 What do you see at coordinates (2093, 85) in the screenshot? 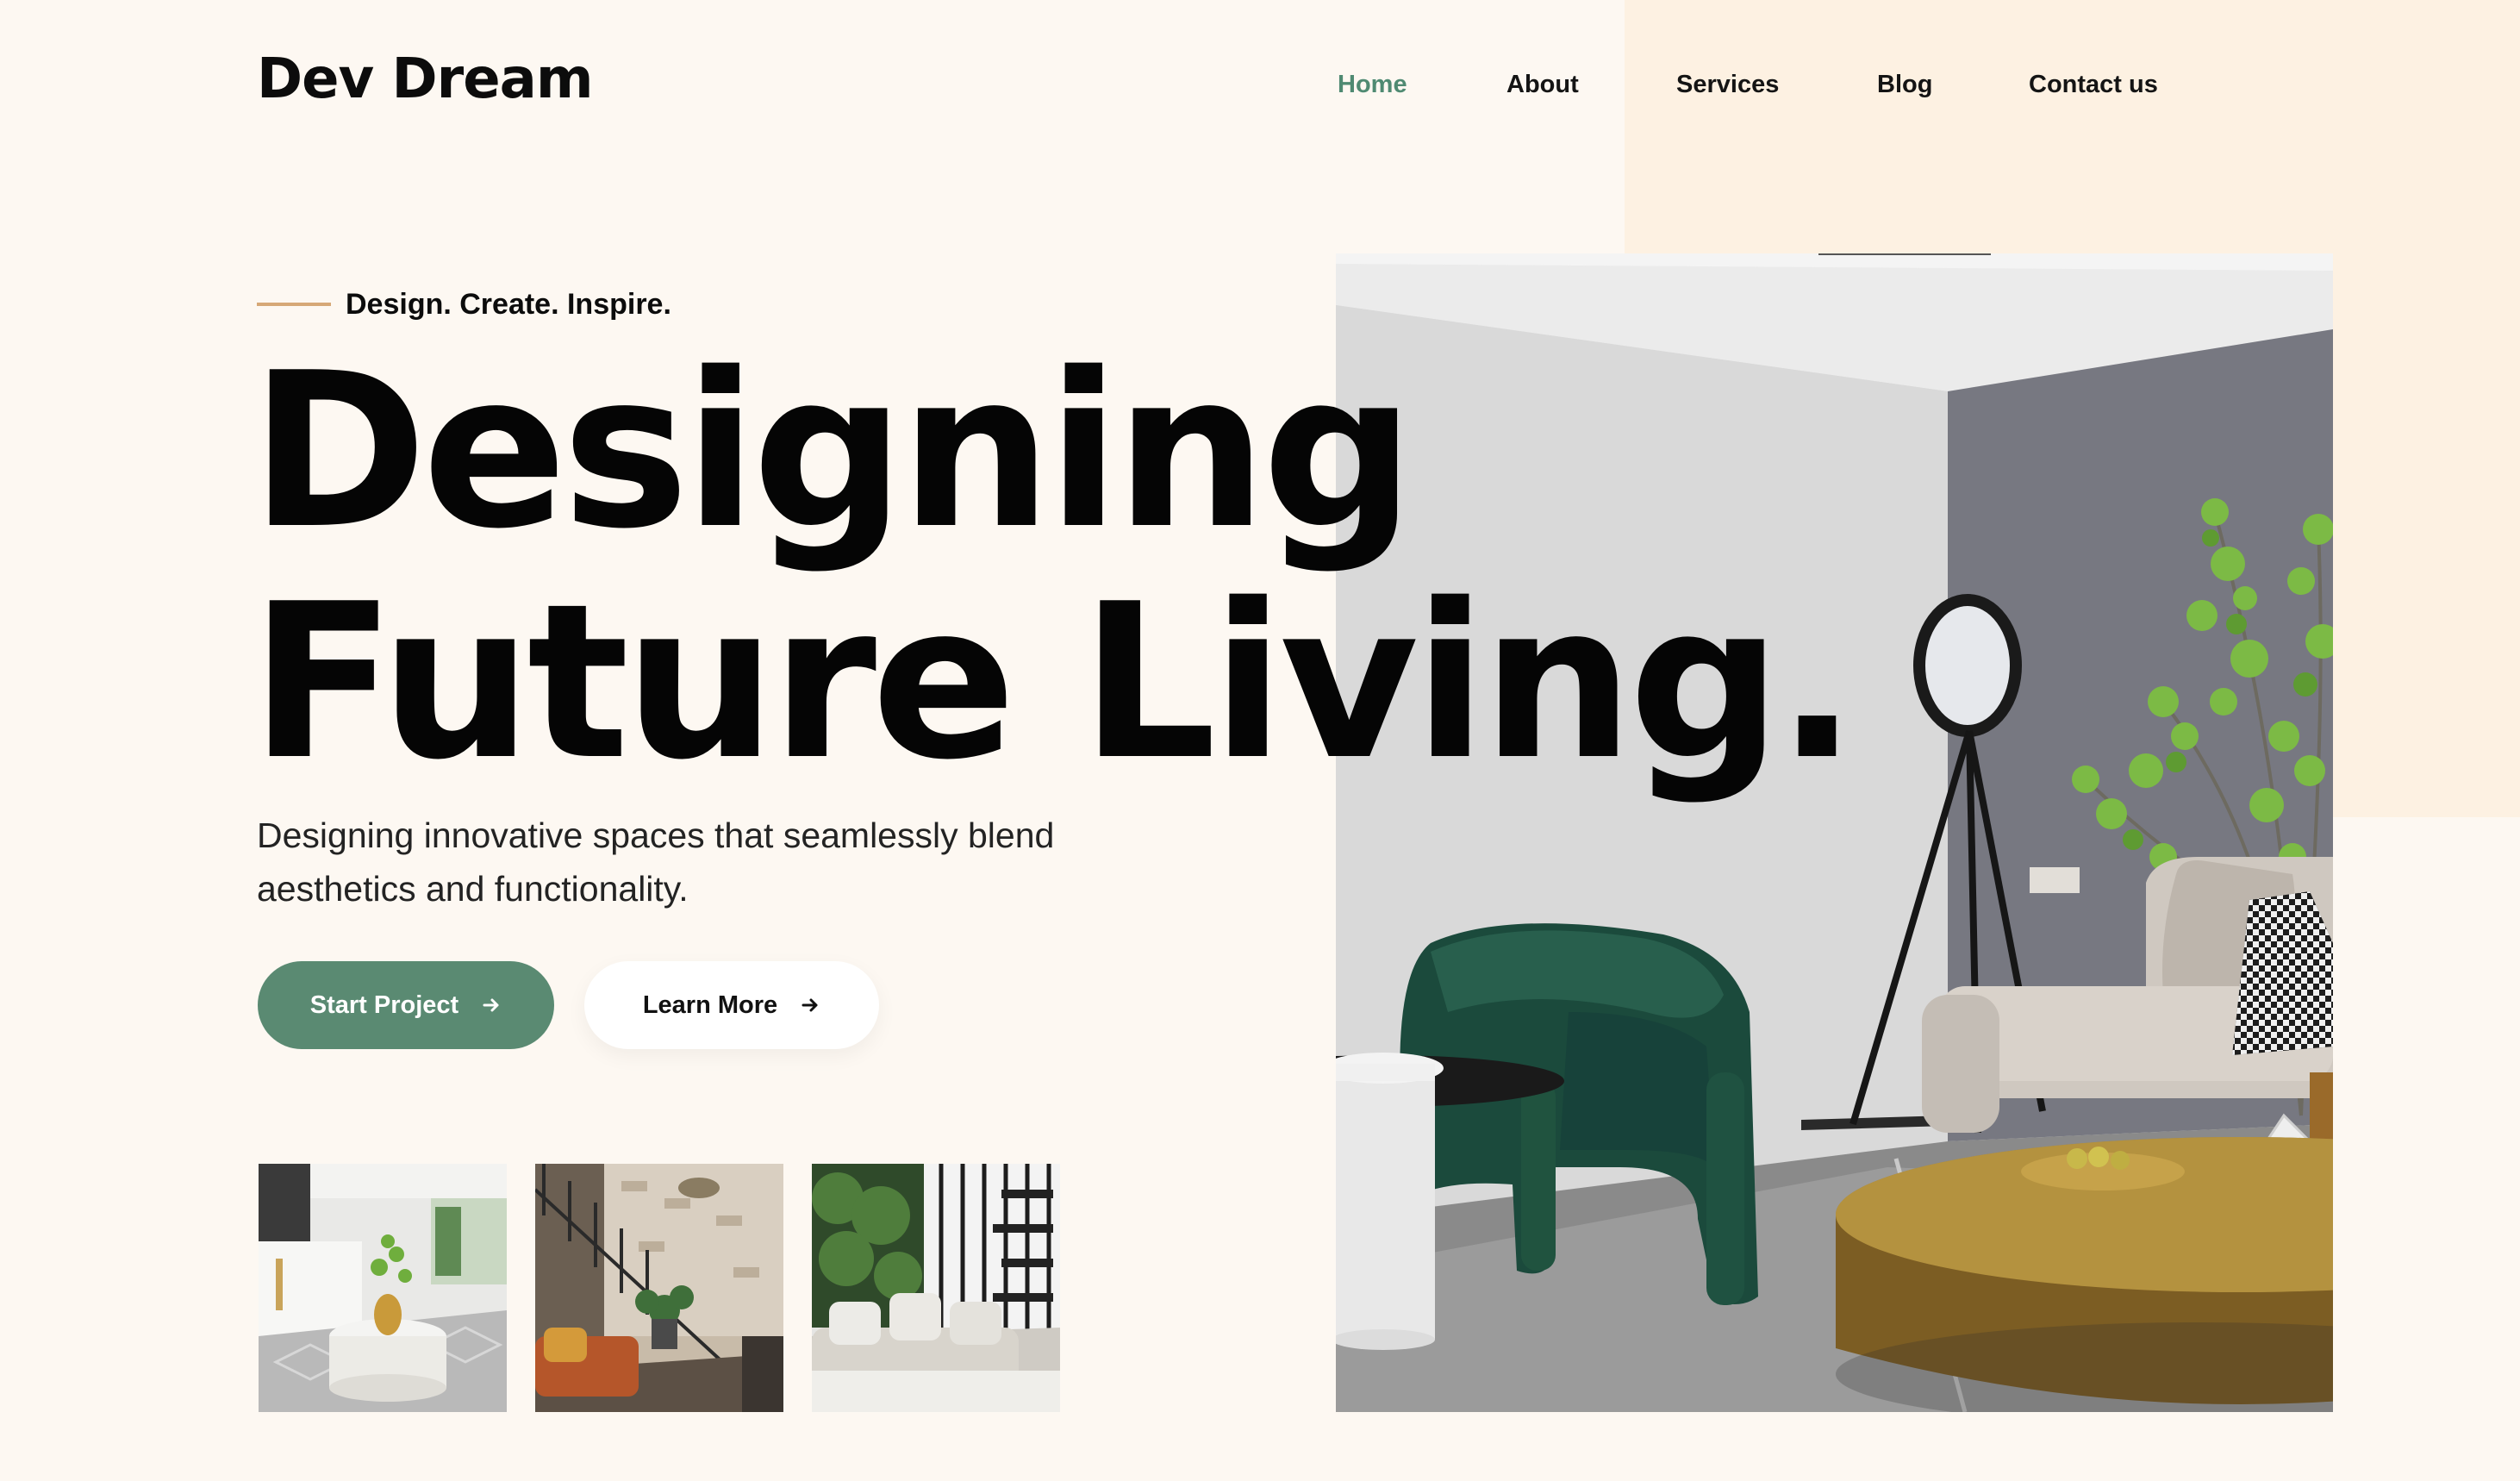
I see `nav-item-contact: Contact us` at bounding box center [2093, 85].